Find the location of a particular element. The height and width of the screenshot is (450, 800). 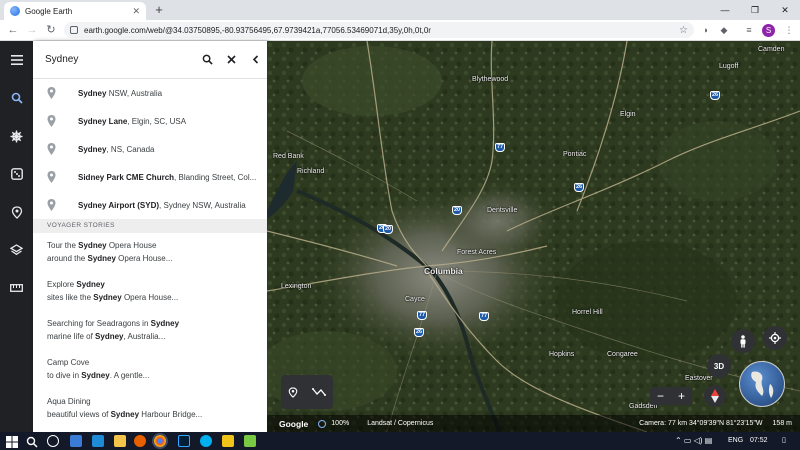

story-title: Aqua Dining is located at coordinates (69, 401).